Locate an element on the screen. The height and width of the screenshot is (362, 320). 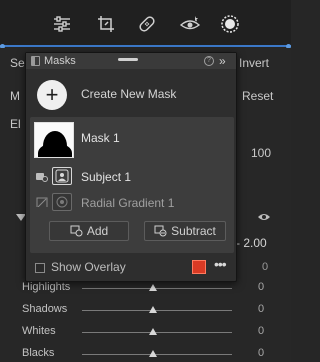
collapse-panel-icon: » is located at coordinates (222, 61).